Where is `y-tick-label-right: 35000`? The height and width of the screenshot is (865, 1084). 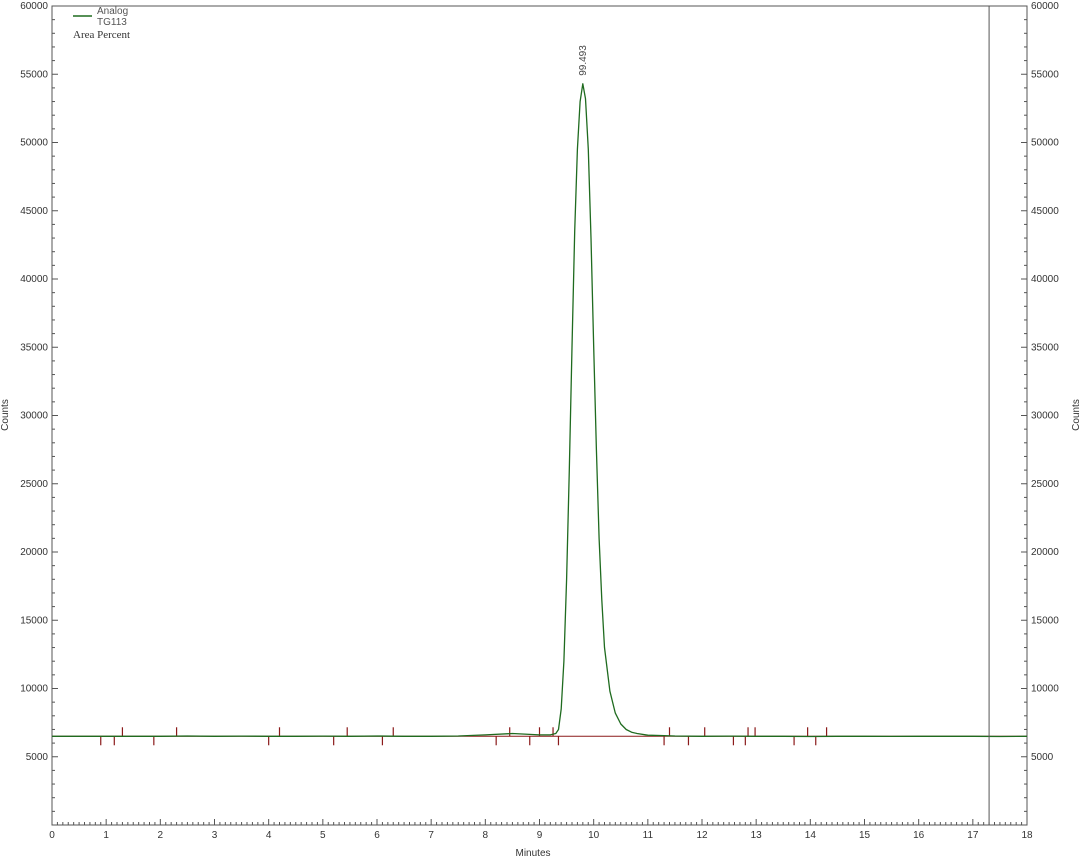 y-tick-label-right: 35000 is located at coordinates (1045, 347).